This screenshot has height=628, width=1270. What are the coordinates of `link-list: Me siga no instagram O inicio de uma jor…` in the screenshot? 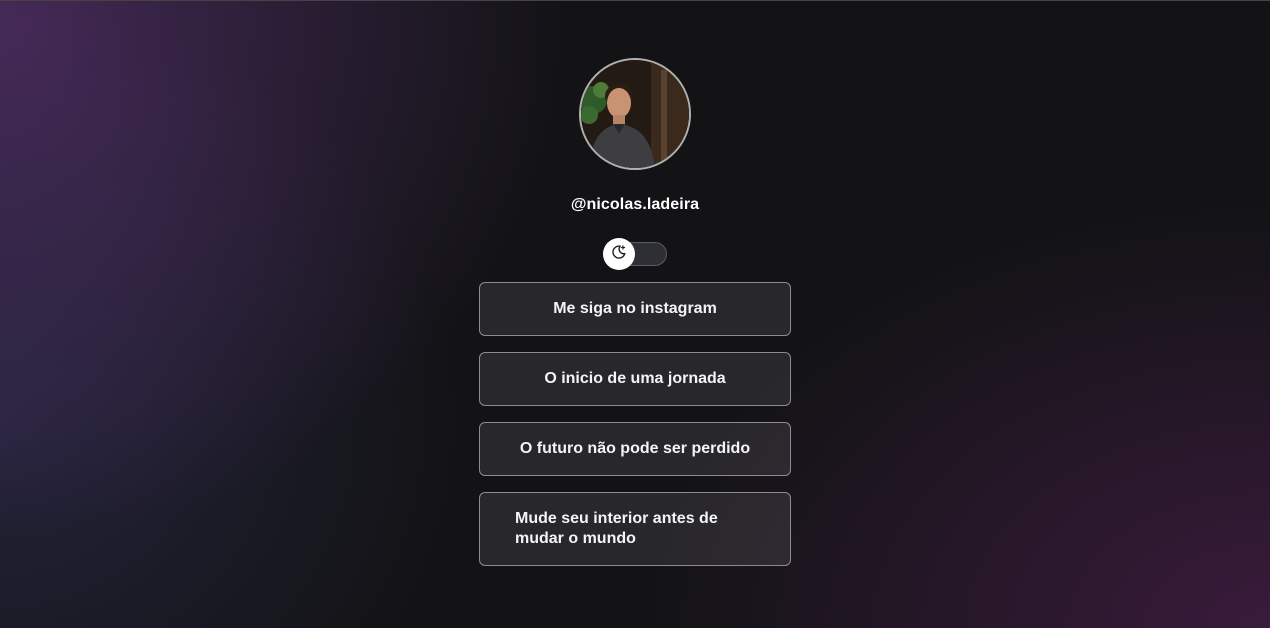 It's located at (635, 432).